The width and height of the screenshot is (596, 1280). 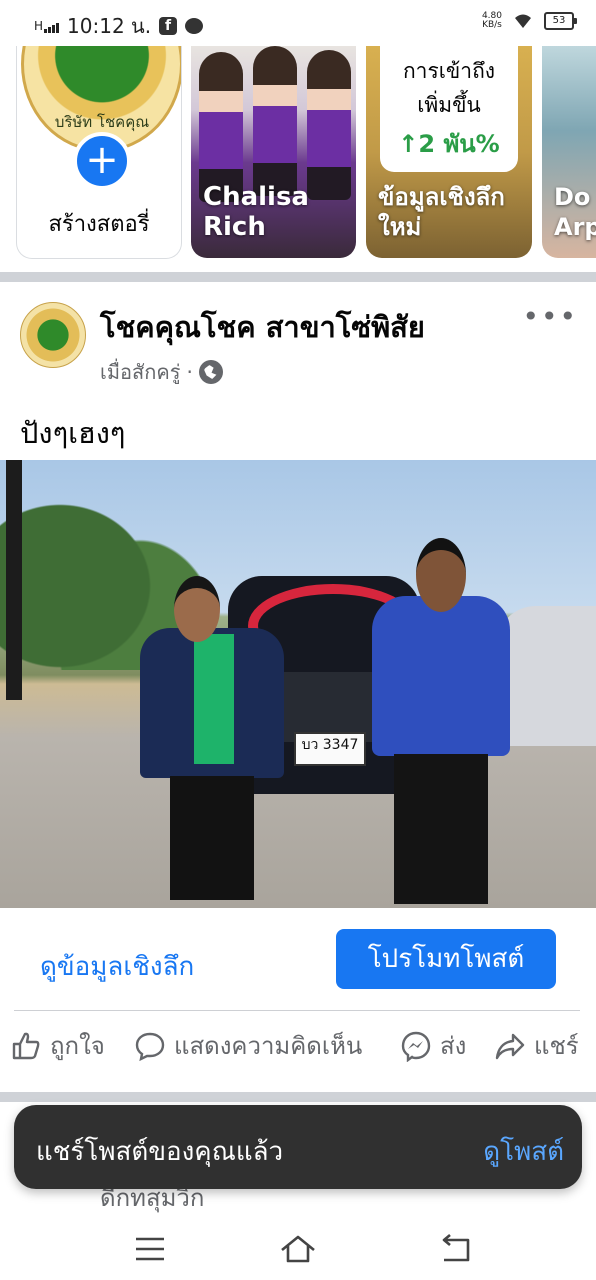 I want to click on network-speed: 4.80 KB/s, so click(x=491, y=20).